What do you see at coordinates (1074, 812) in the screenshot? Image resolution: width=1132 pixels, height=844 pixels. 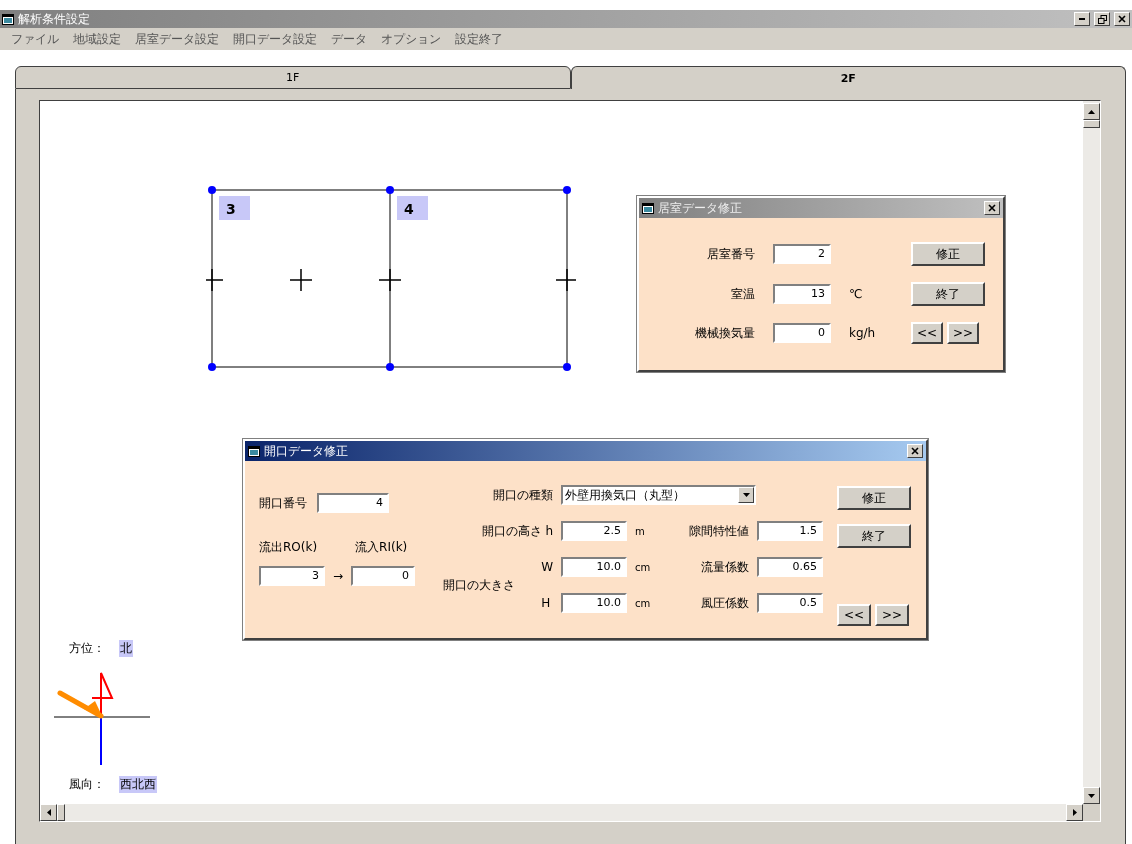 I see `scroll-right-icon` at bounding box center [1074, 812].